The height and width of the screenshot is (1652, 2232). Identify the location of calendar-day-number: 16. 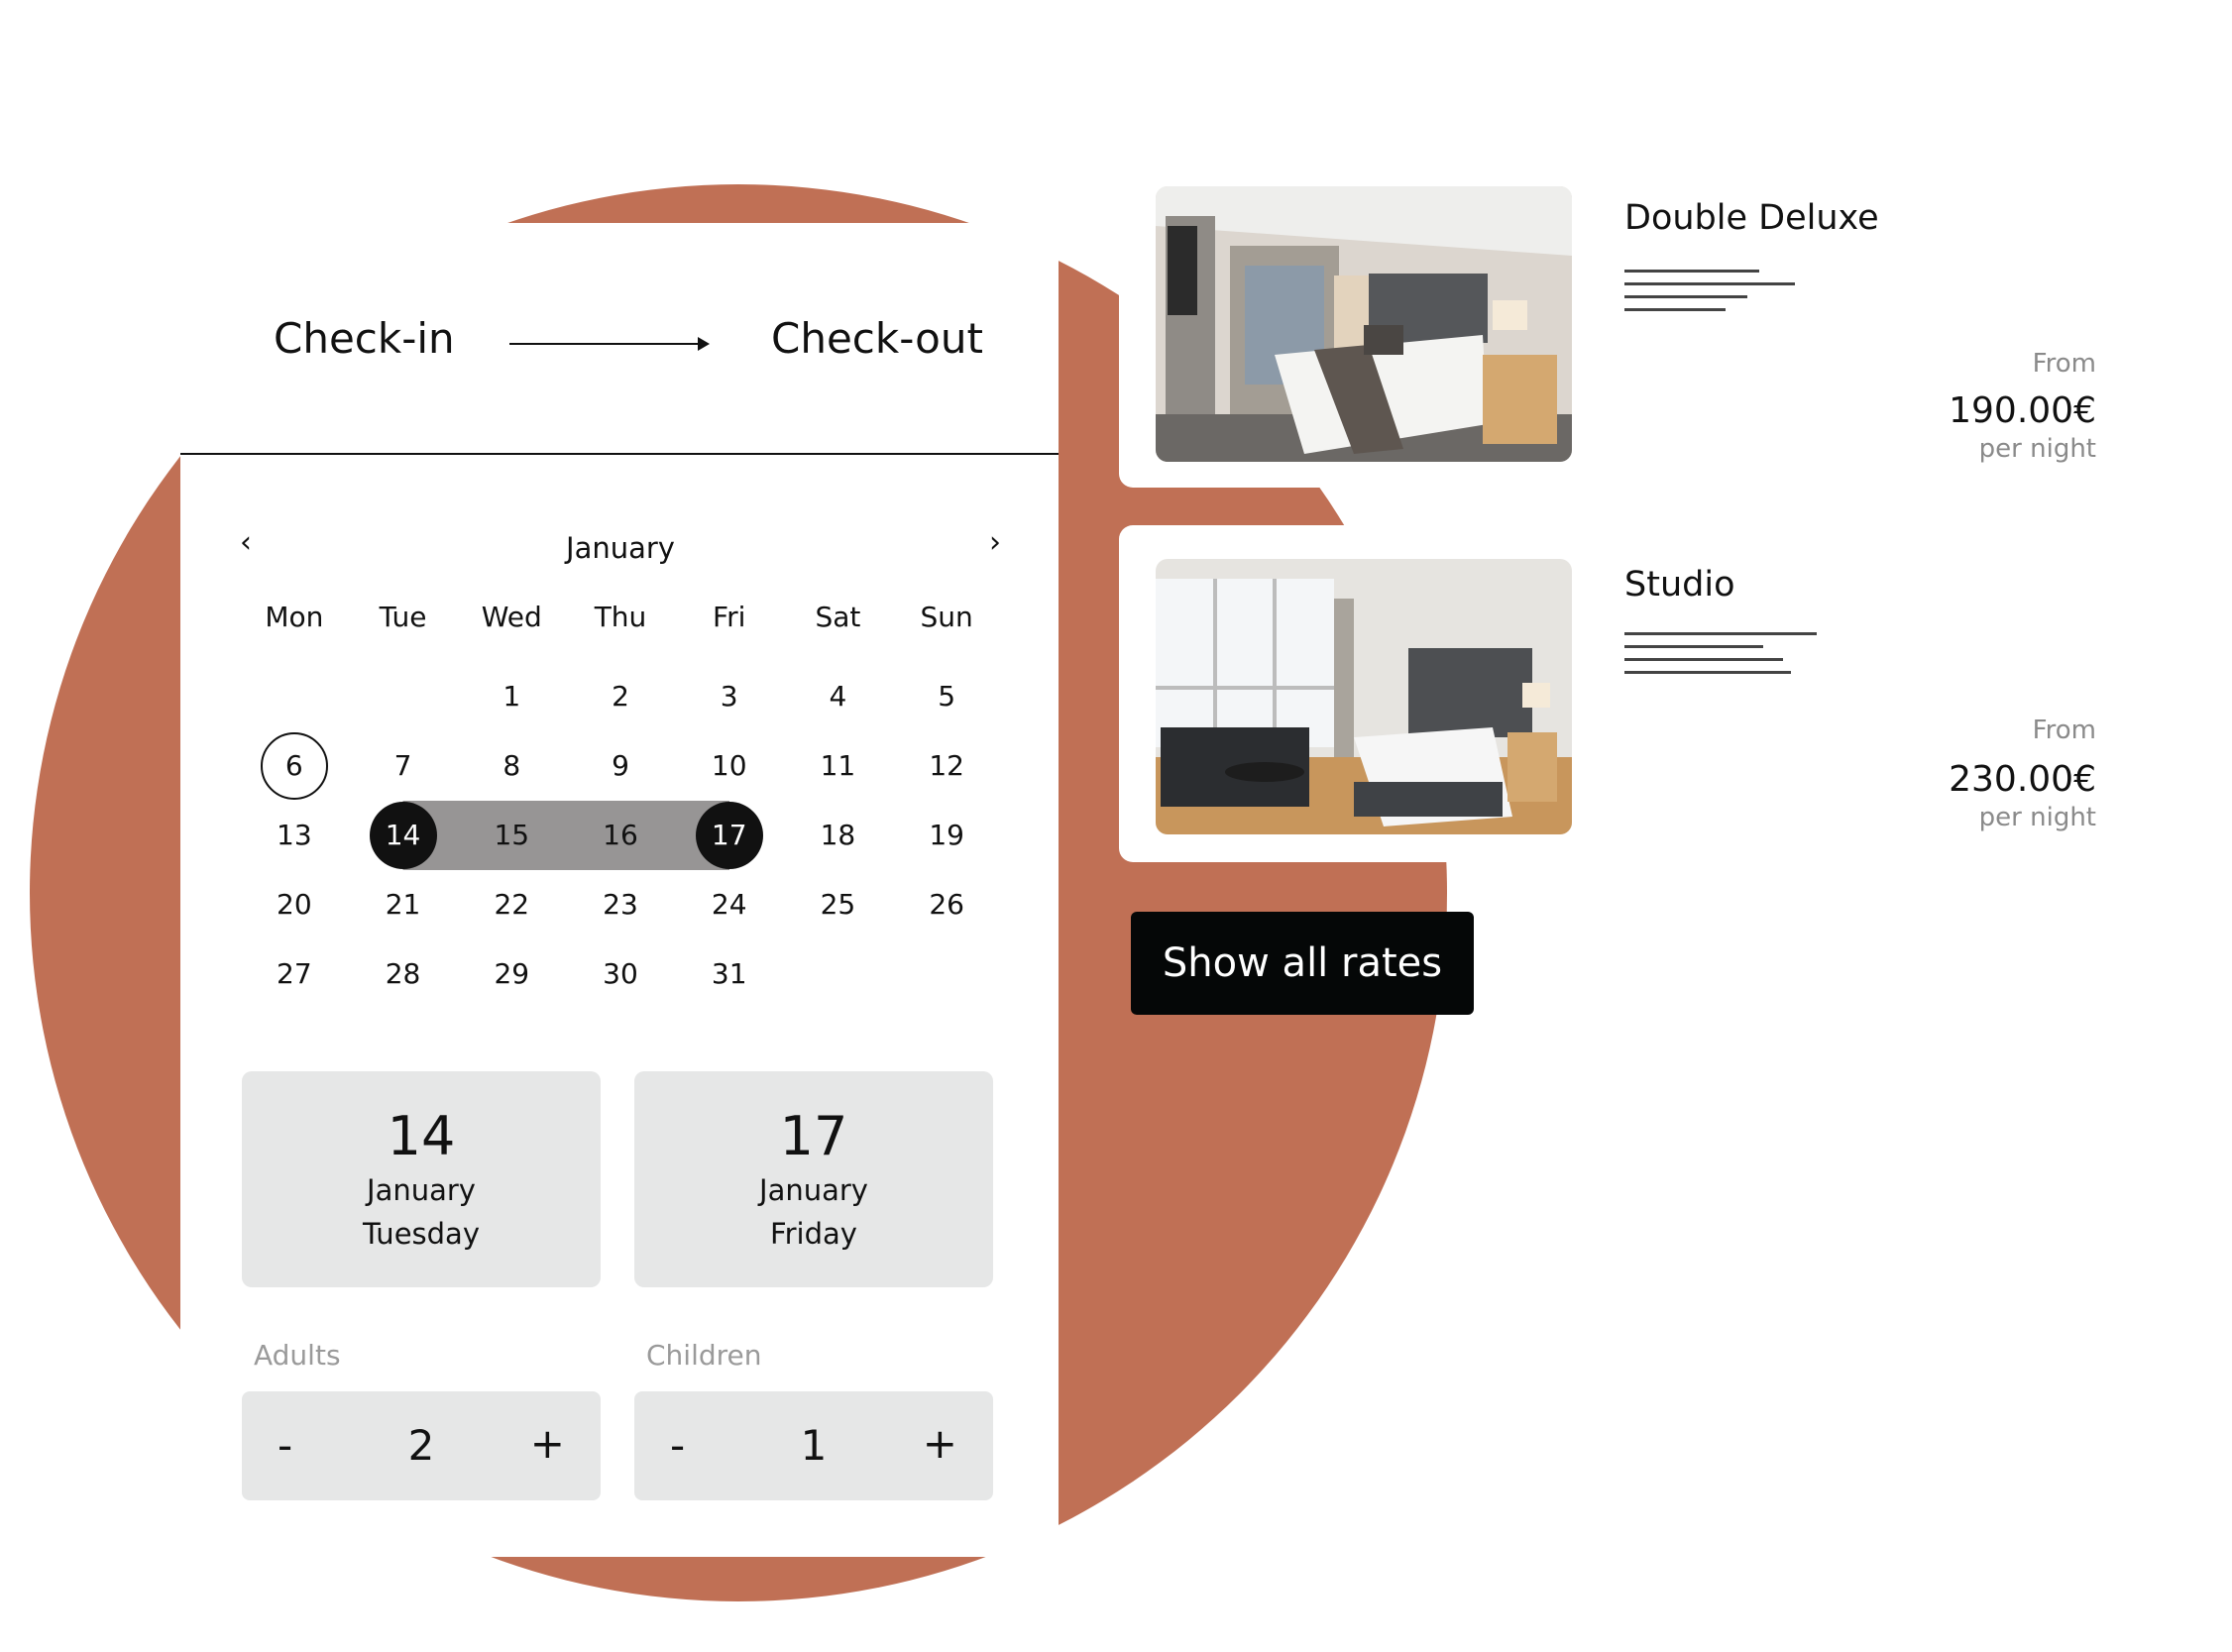
(620, 835).